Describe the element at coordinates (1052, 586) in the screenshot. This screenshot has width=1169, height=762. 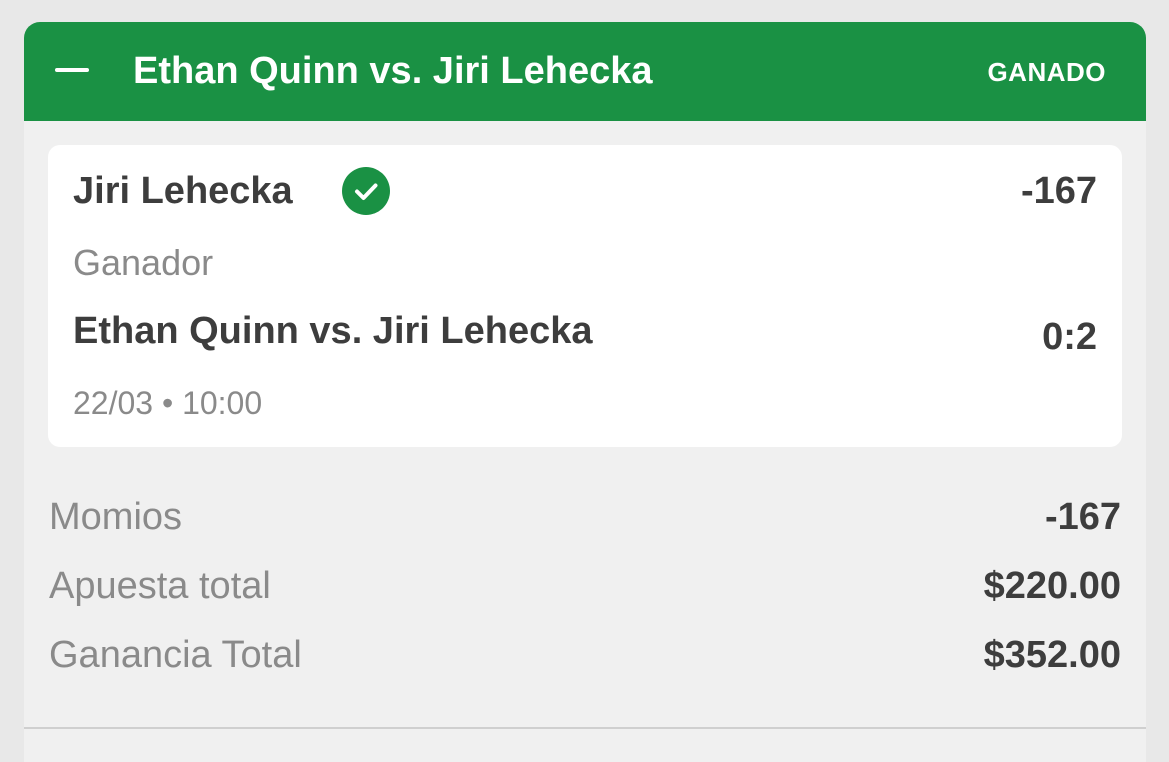
I see `summary-value: $220.00` at that location.